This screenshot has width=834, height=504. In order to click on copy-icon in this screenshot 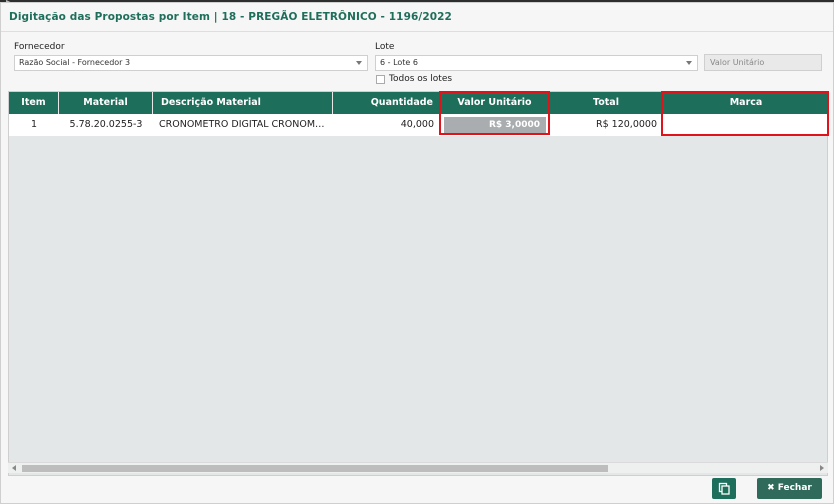, I will do `click(724, 488)`.